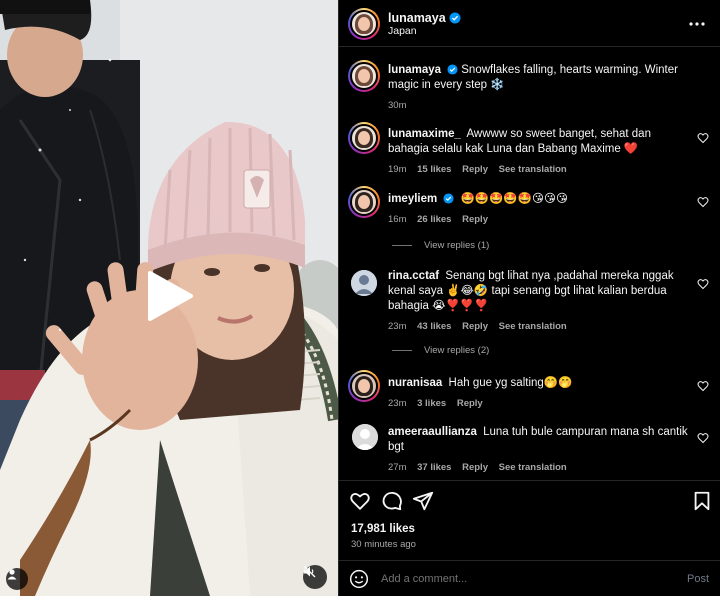  What do you see at coordinates (510, 383) in the screenshot?
I see `comment-text: Hah gue yg salting🤭🤭` at bounding box center [510, 383].